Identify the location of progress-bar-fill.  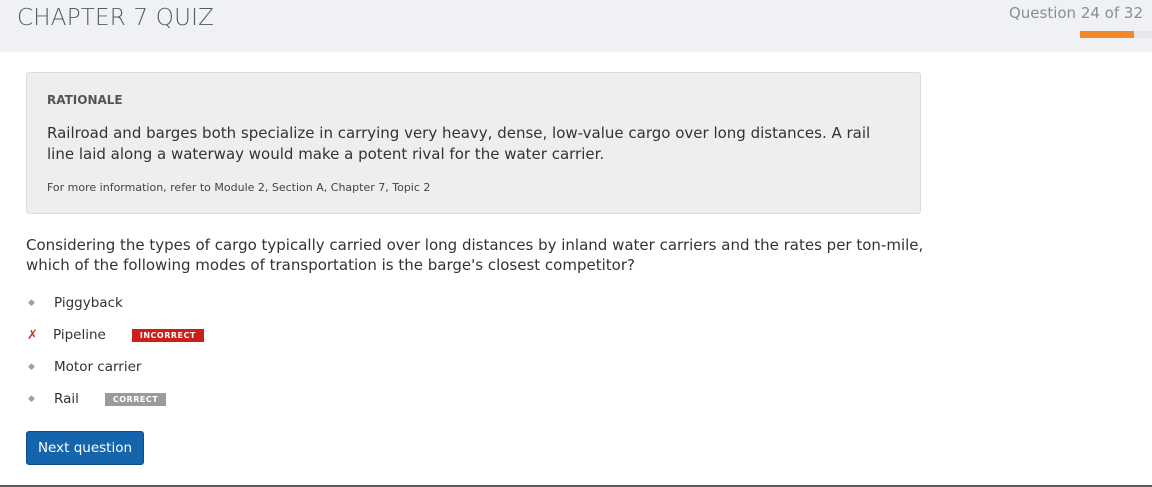
(1107, 34).